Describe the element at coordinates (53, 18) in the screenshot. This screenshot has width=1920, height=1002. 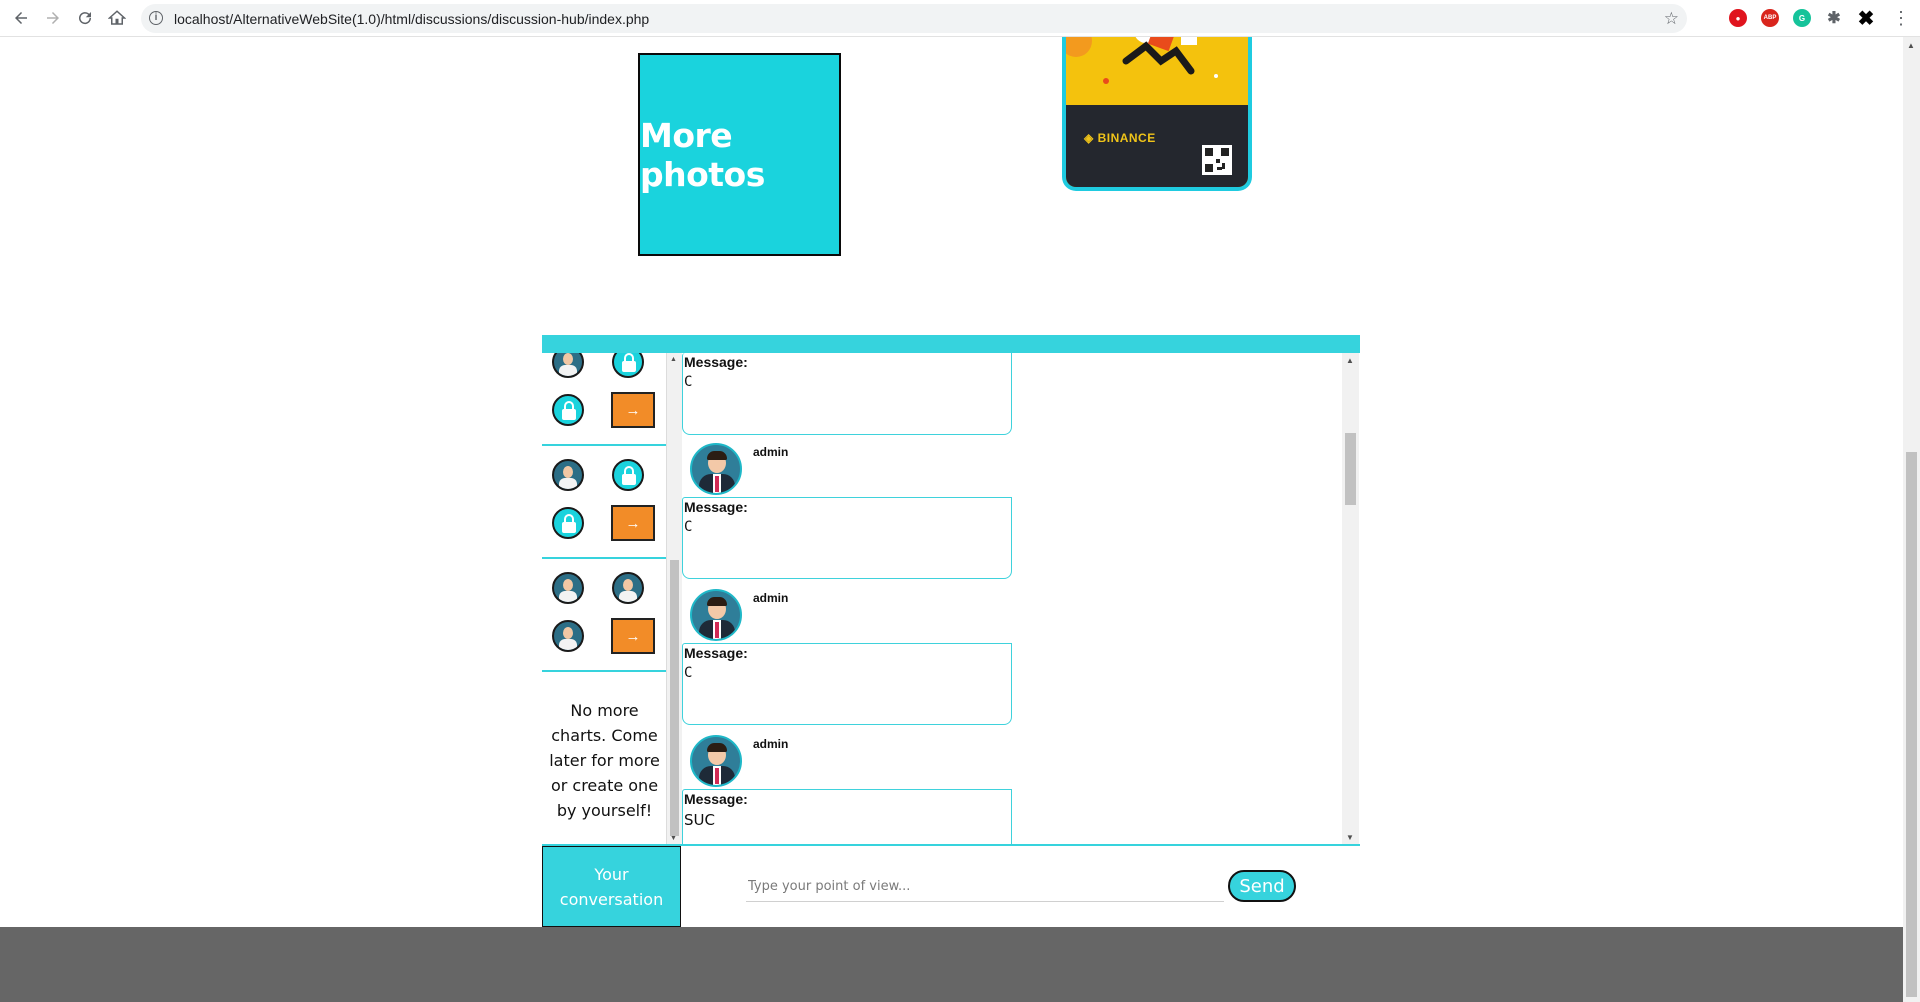
I see `forward-icon` at that location.